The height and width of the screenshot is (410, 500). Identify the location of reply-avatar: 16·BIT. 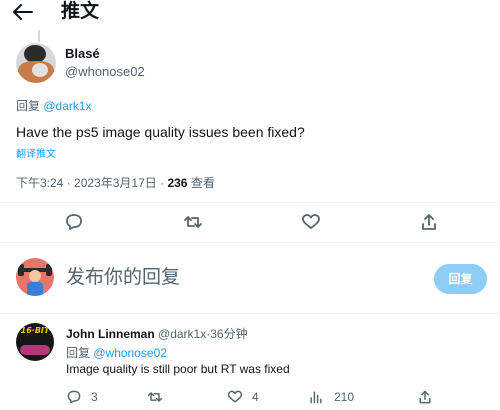
(35, 342).